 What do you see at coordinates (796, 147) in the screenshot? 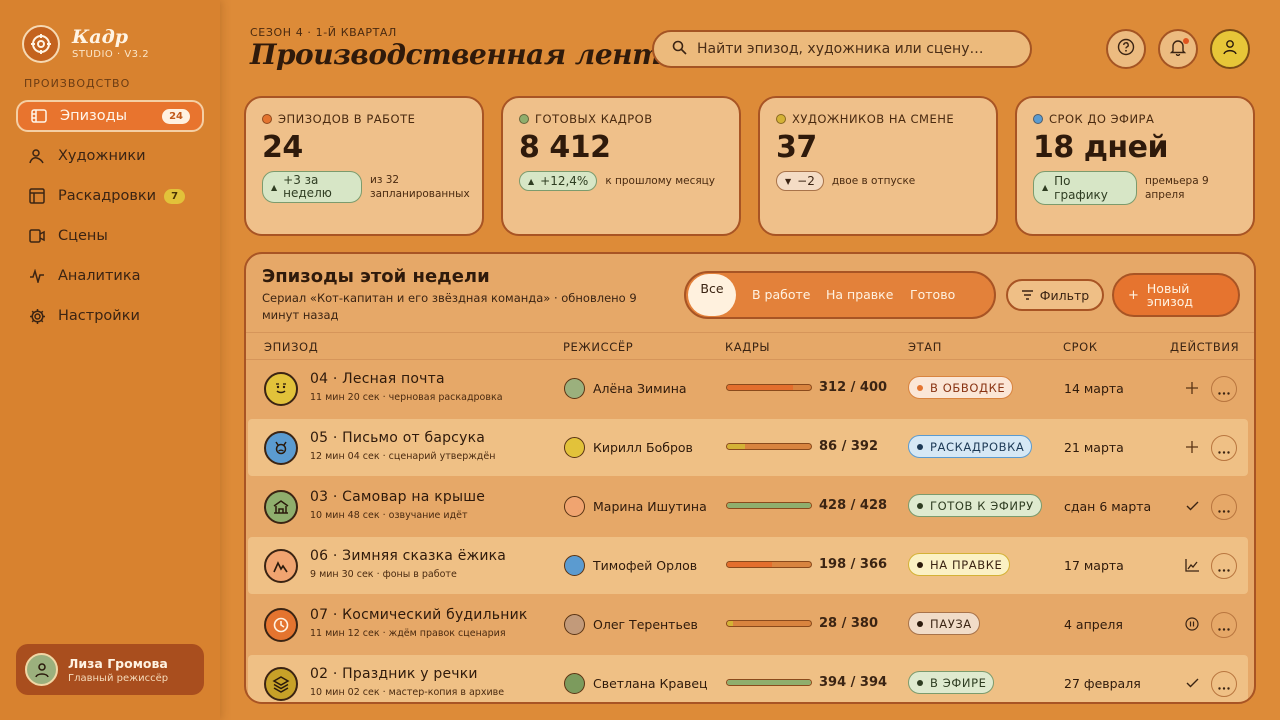
I see `stat-value: 37` at bounding box center [796, 147].